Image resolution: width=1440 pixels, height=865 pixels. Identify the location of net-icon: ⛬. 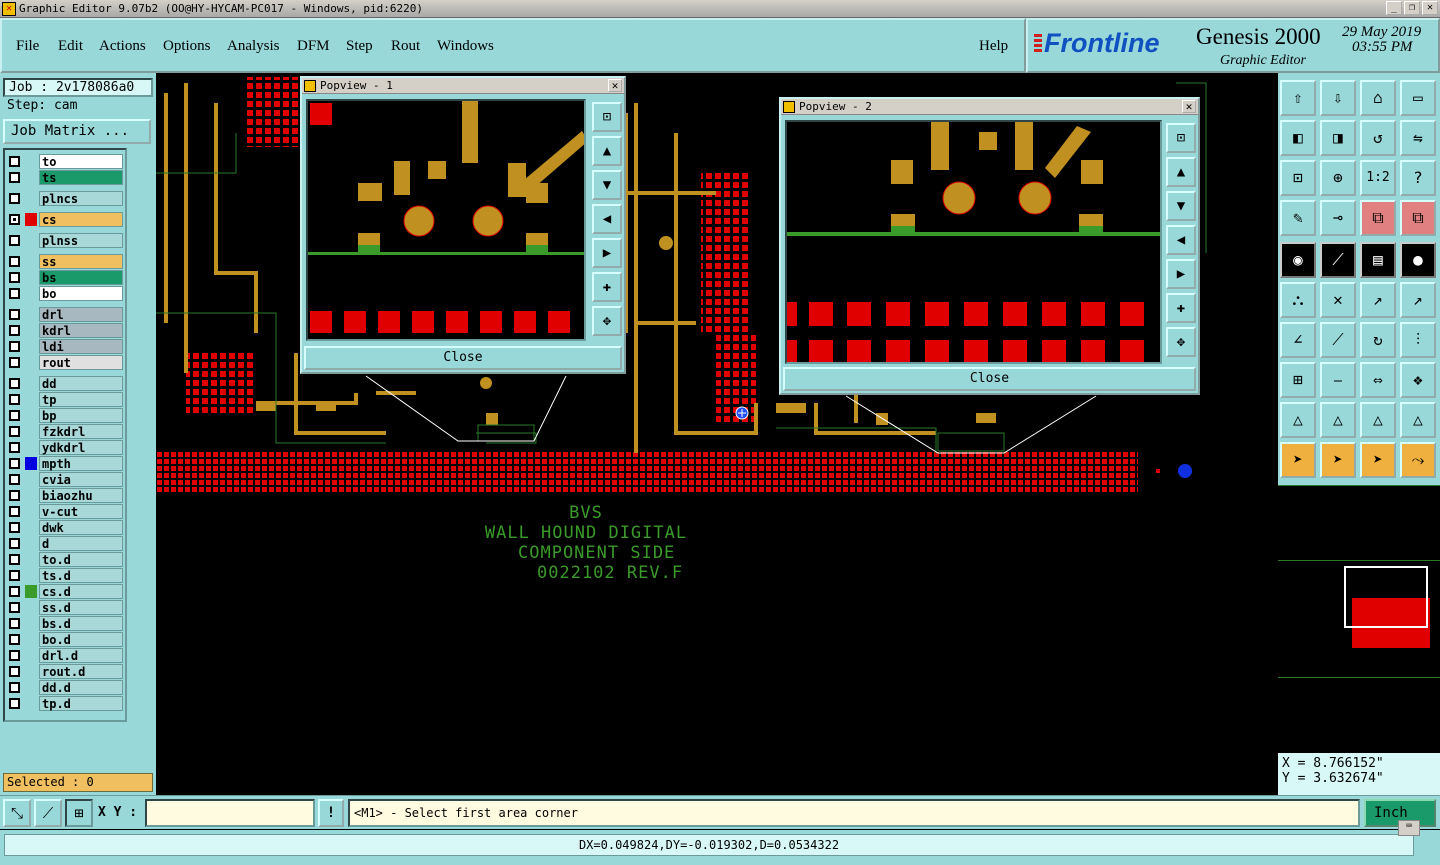
(1298, 300).